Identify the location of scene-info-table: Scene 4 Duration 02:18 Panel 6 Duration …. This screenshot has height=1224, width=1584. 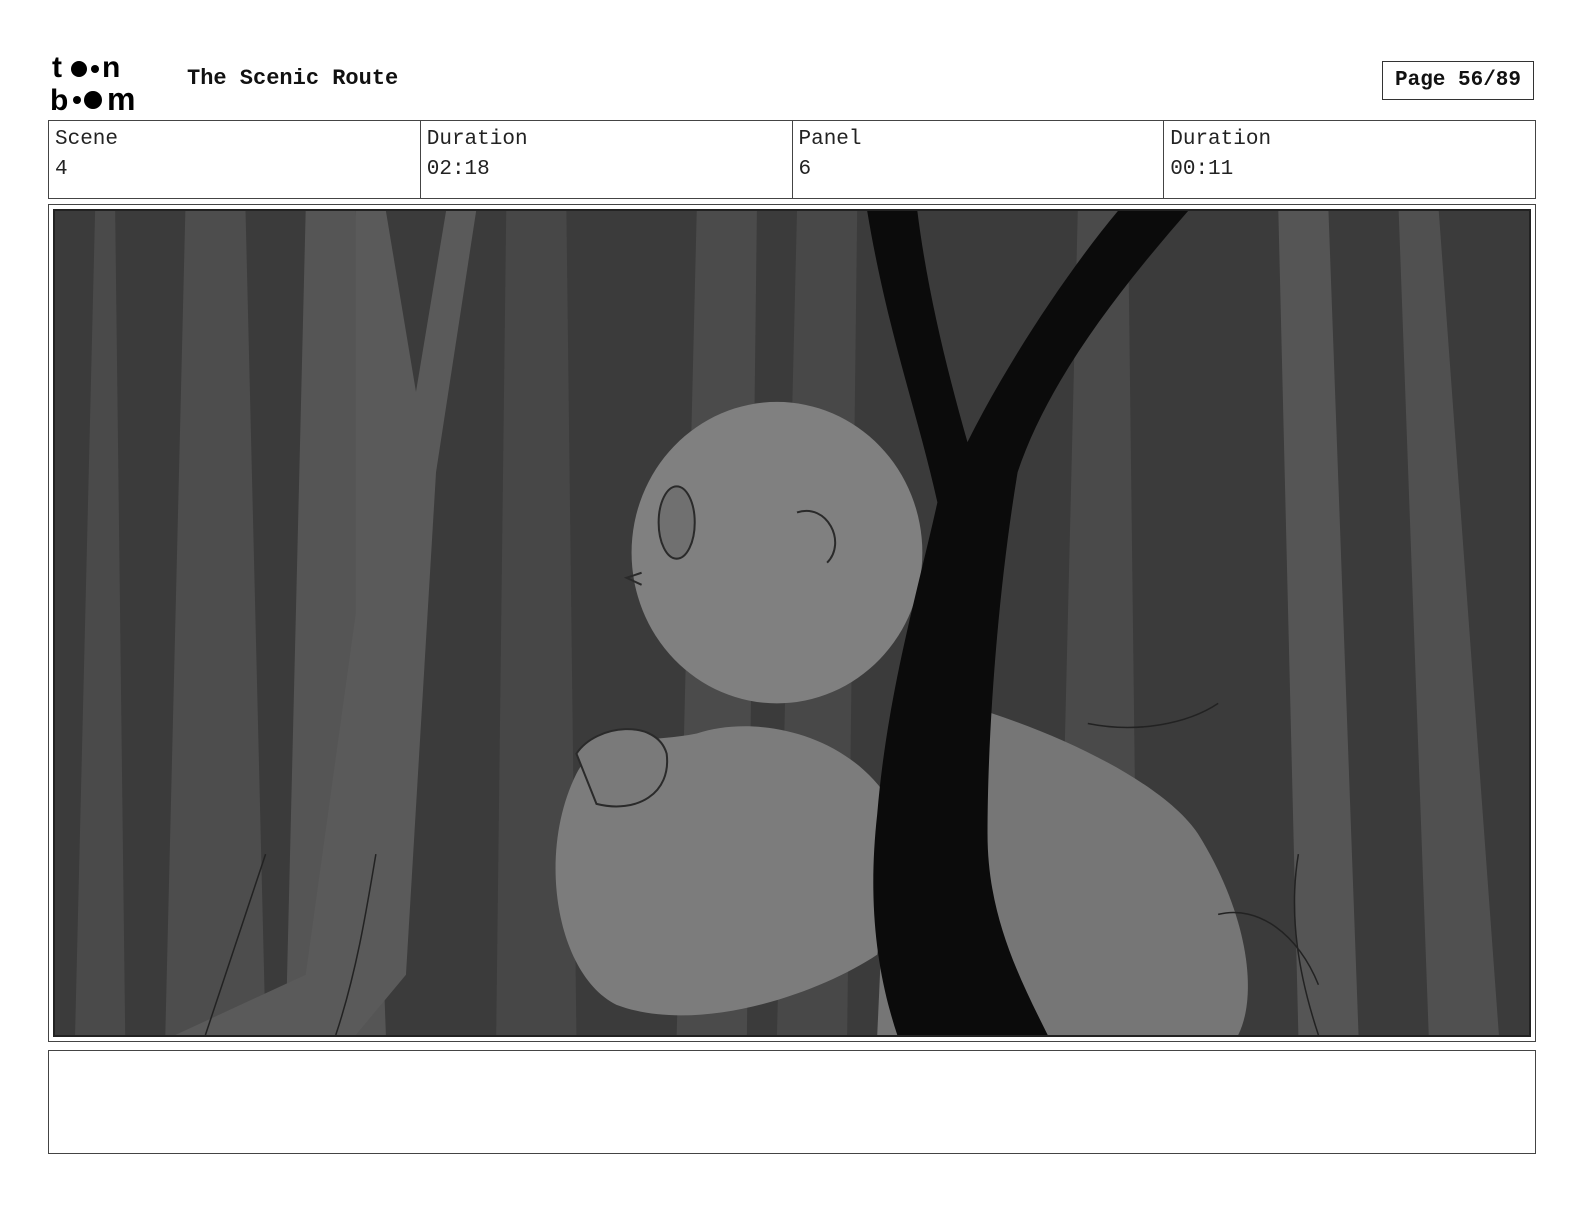
(792, 159).